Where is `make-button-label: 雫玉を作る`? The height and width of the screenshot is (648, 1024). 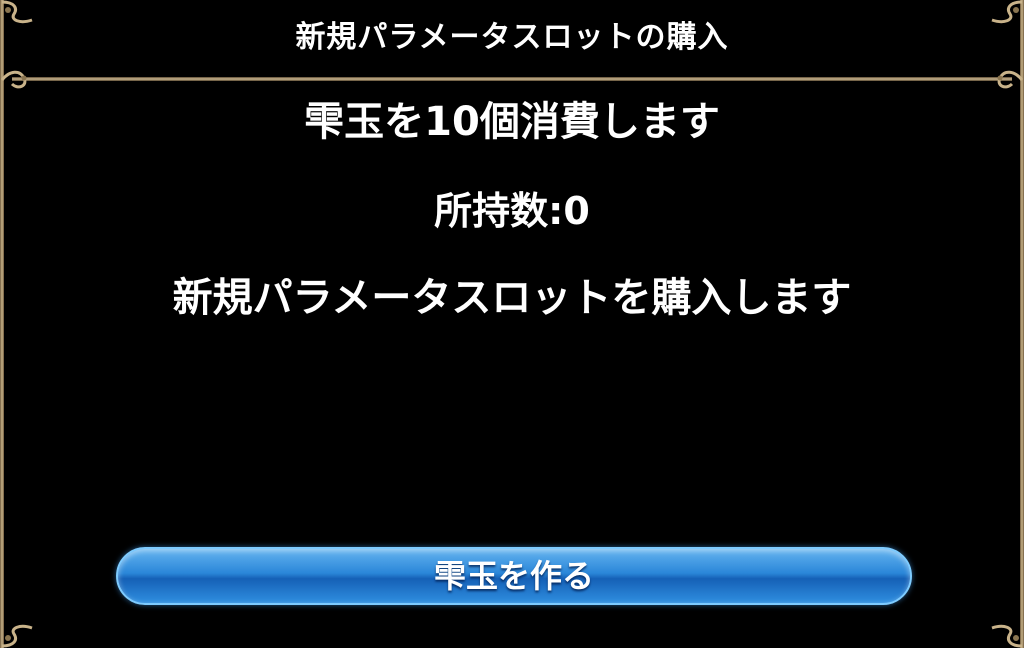
make-button-label: 雫玉を作る is located at coordinates (513, 576).